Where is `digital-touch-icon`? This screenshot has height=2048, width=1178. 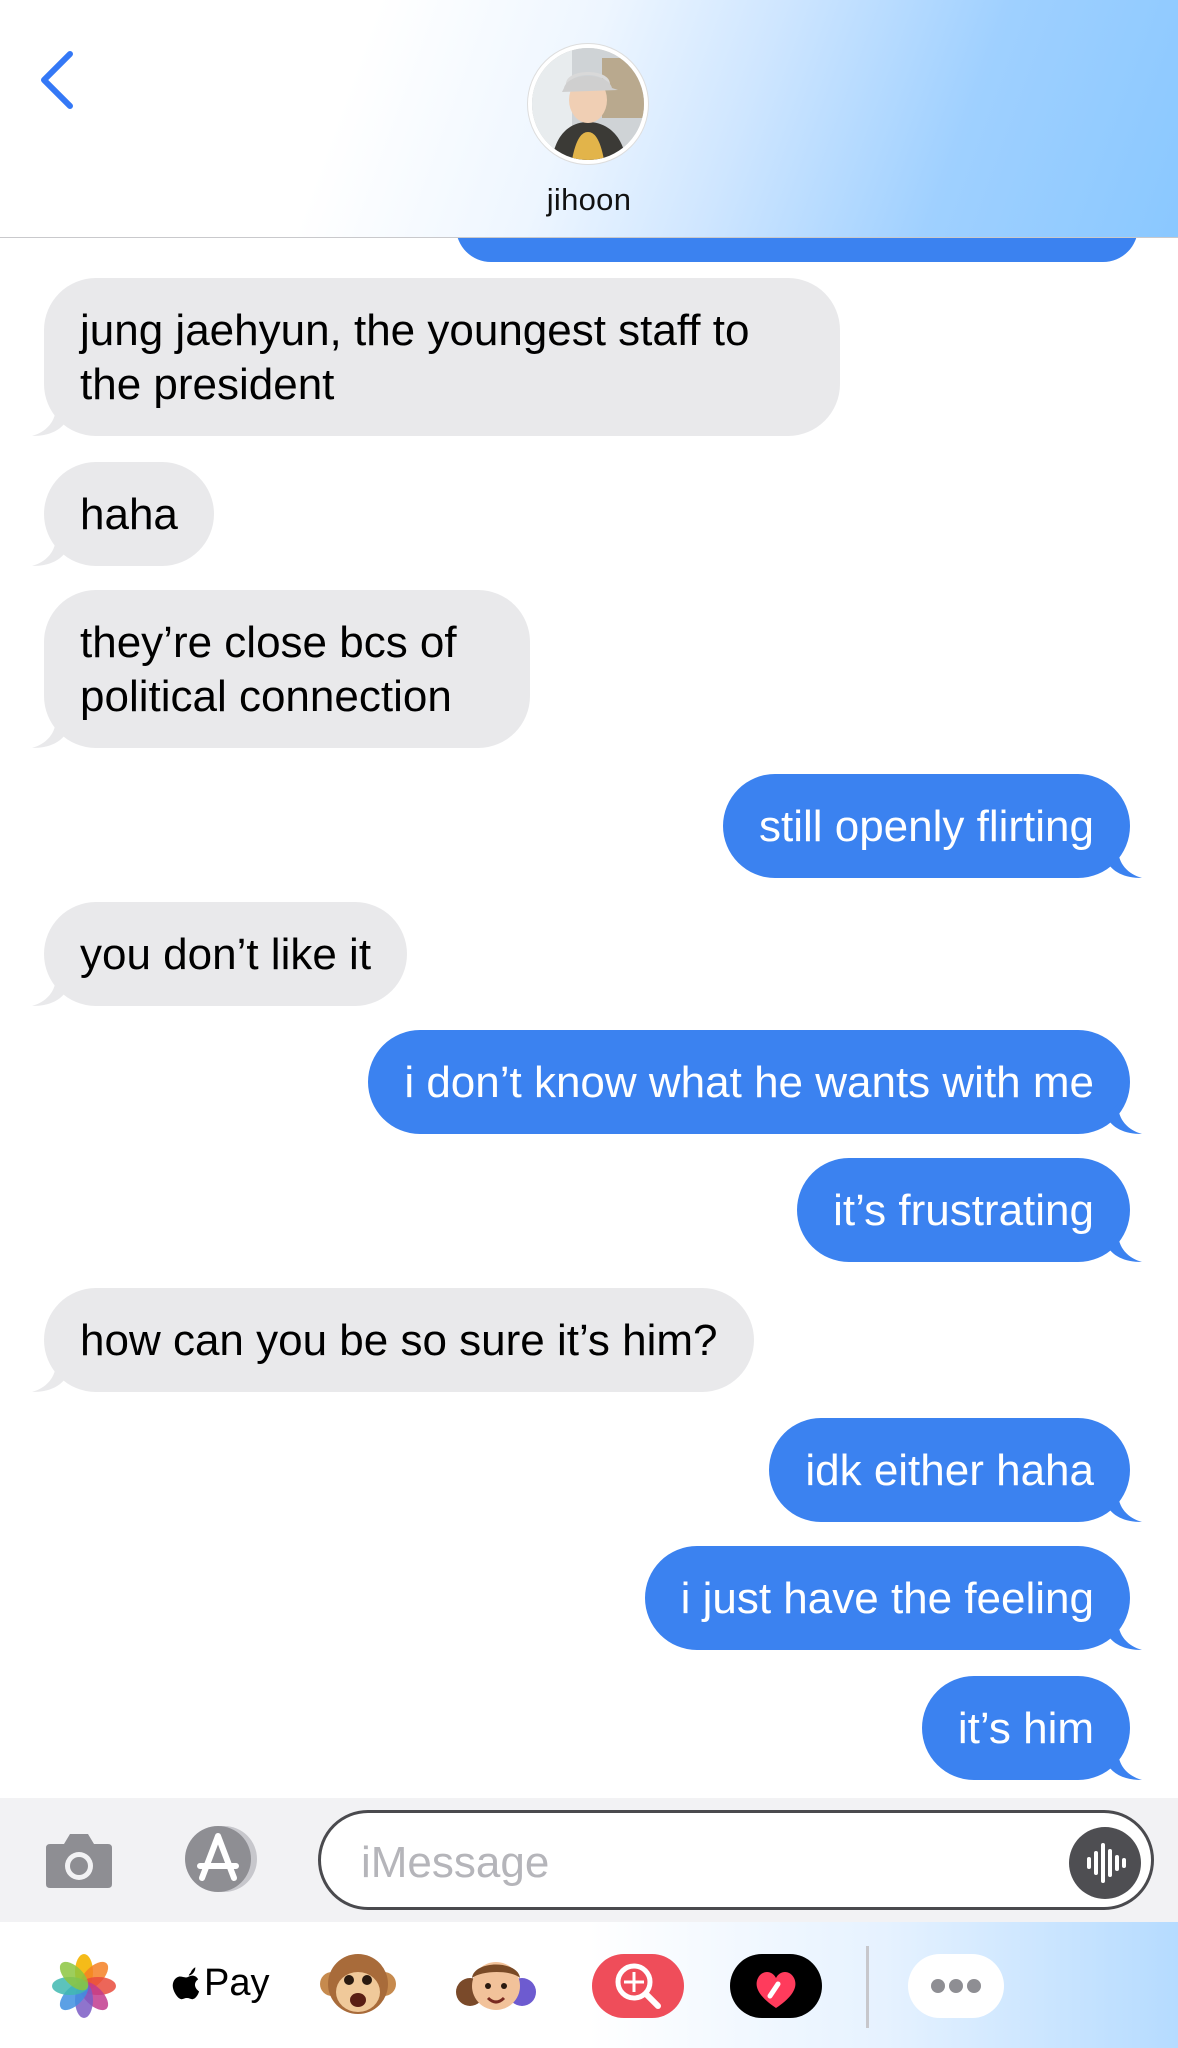
digital-touch-icon is located at coordinates (776, 1986).